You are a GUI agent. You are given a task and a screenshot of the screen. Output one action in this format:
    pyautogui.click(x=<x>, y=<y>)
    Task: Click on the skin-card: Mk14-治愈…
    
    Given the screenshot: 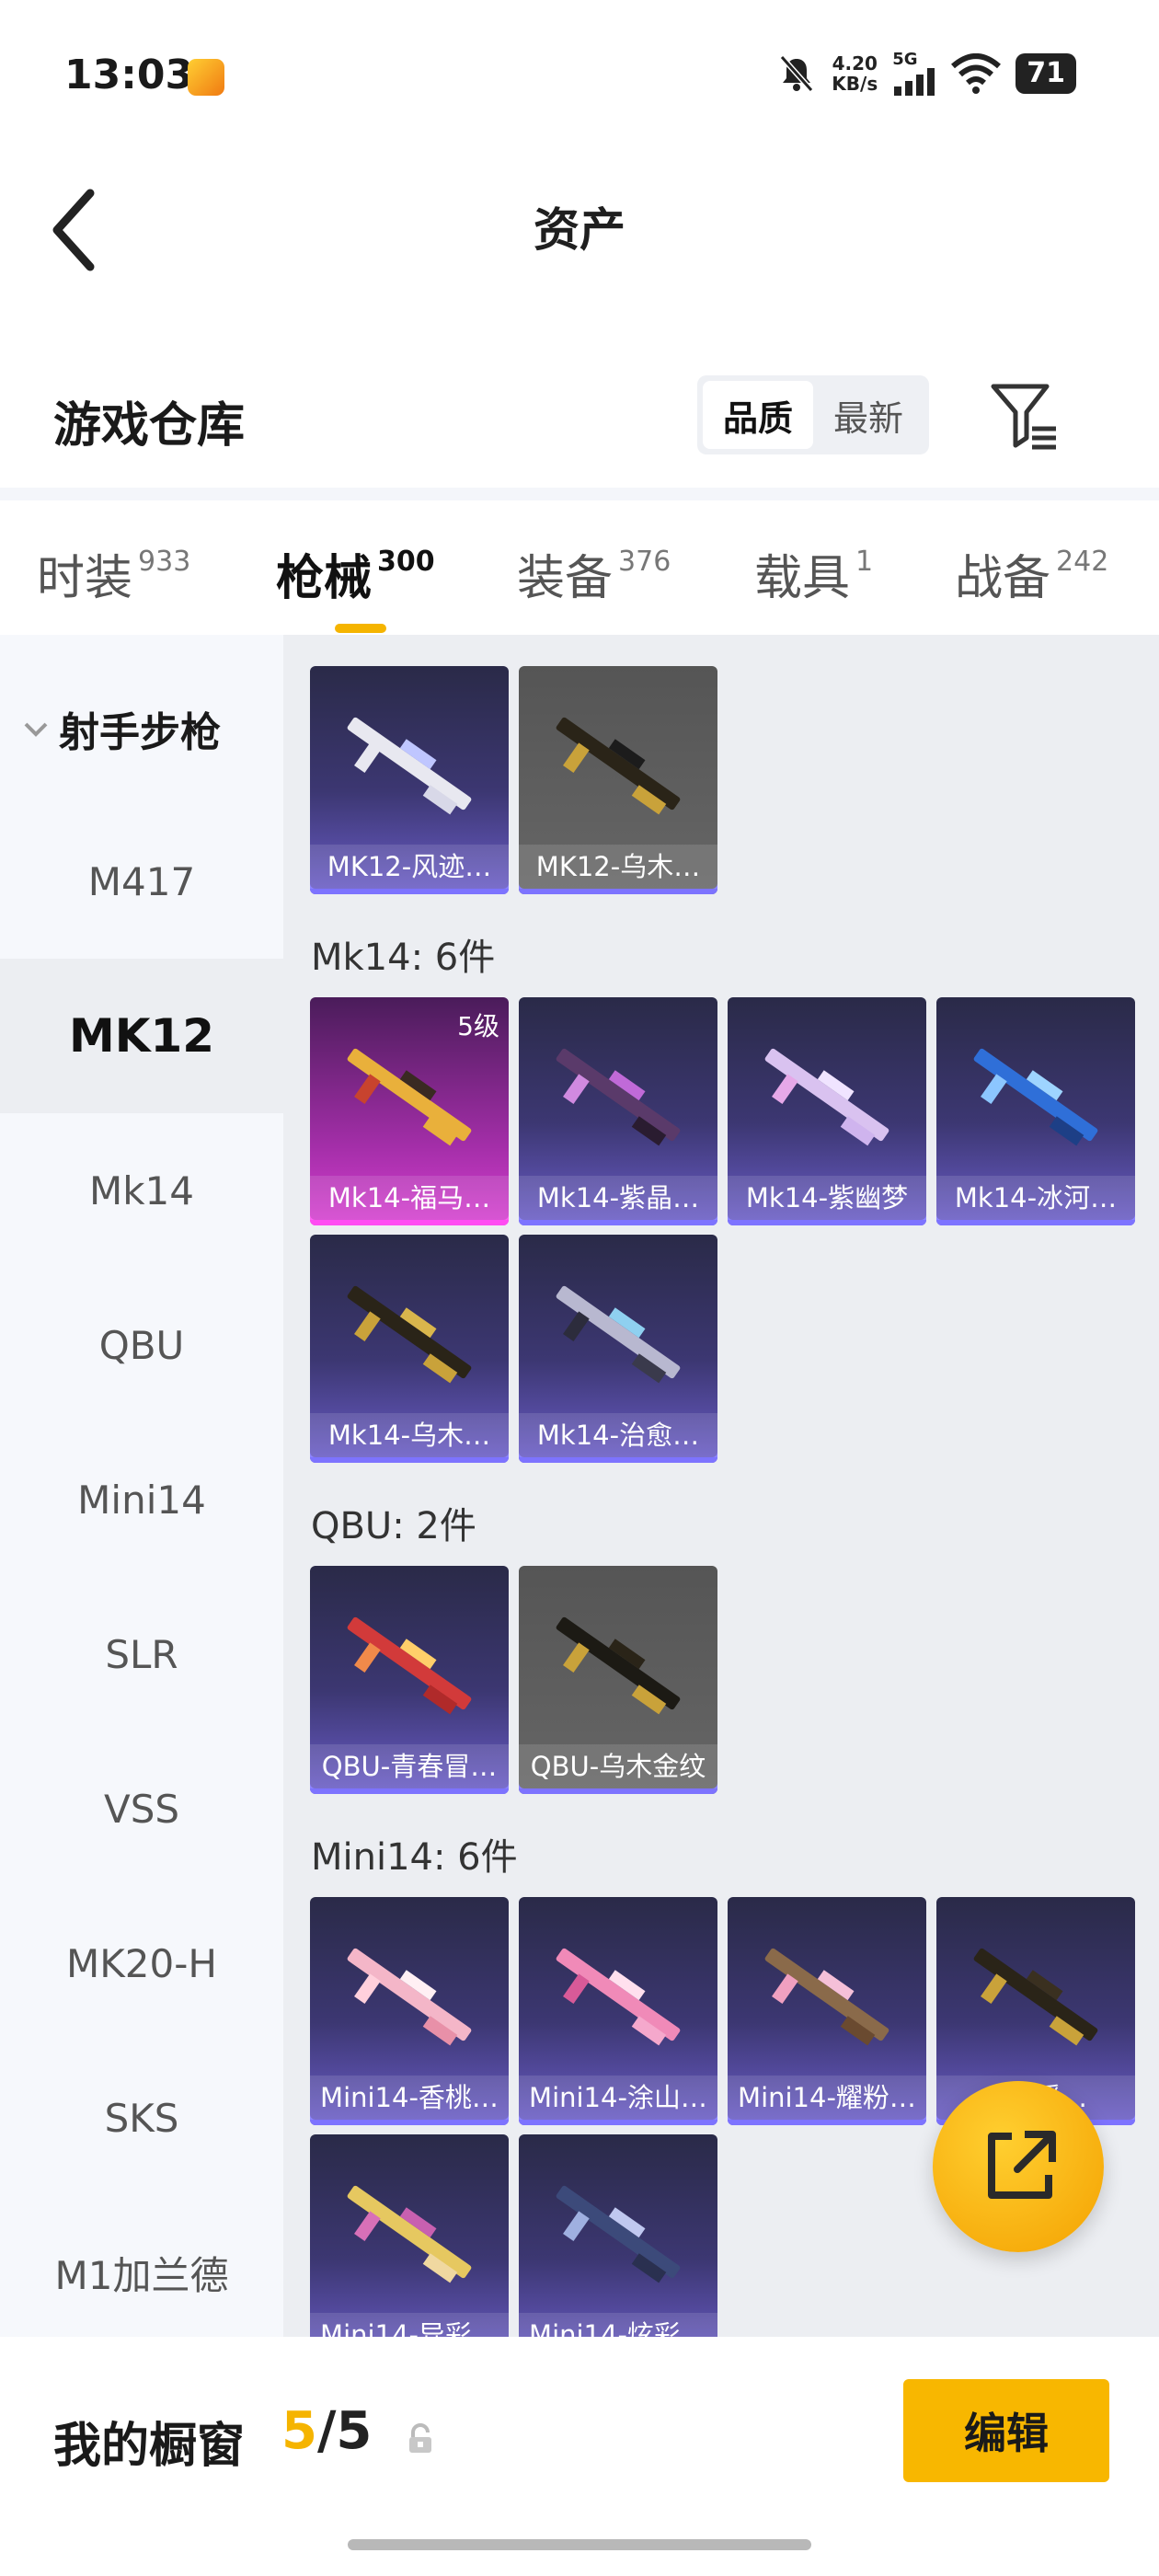 What is the action you would take?
    pyautogui.click(x=618, y=1349)
    